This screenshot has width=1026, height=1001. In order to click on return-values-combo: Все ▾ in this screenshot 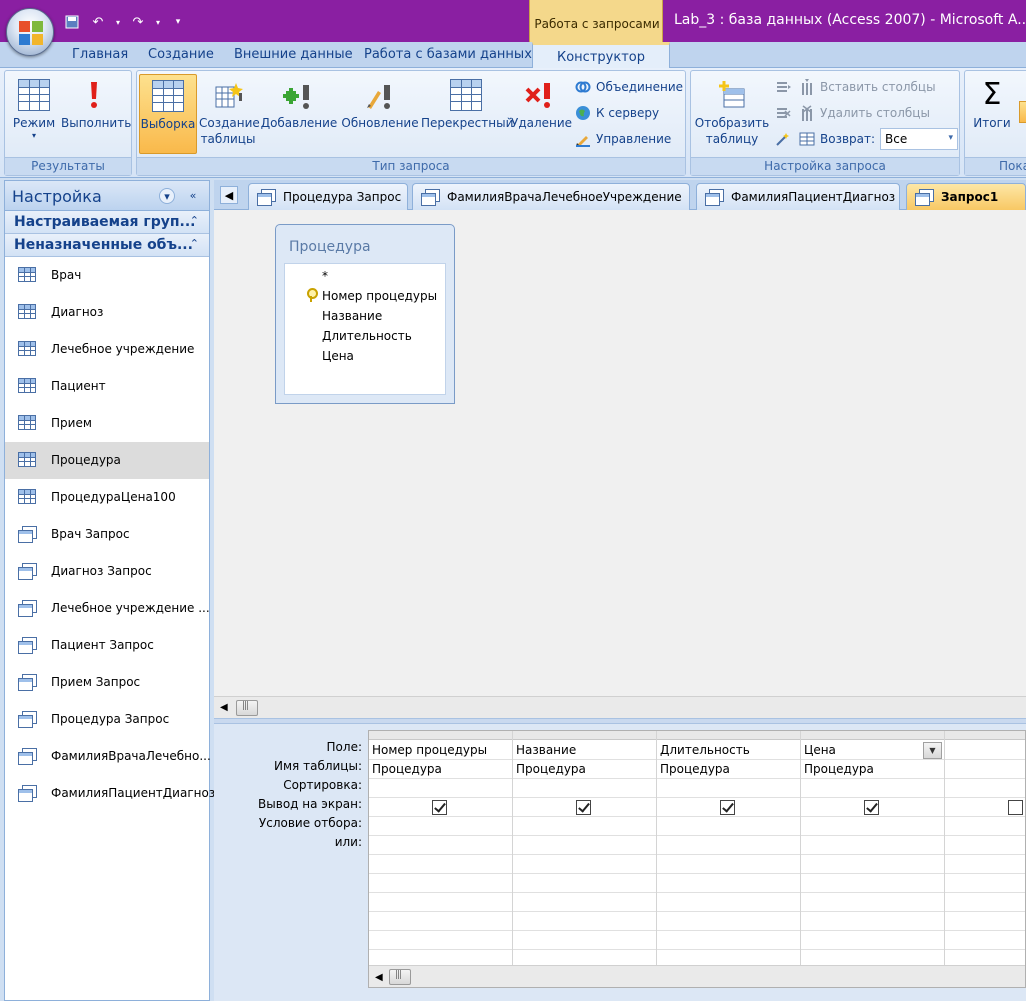, I will do `click(919, 139)`.